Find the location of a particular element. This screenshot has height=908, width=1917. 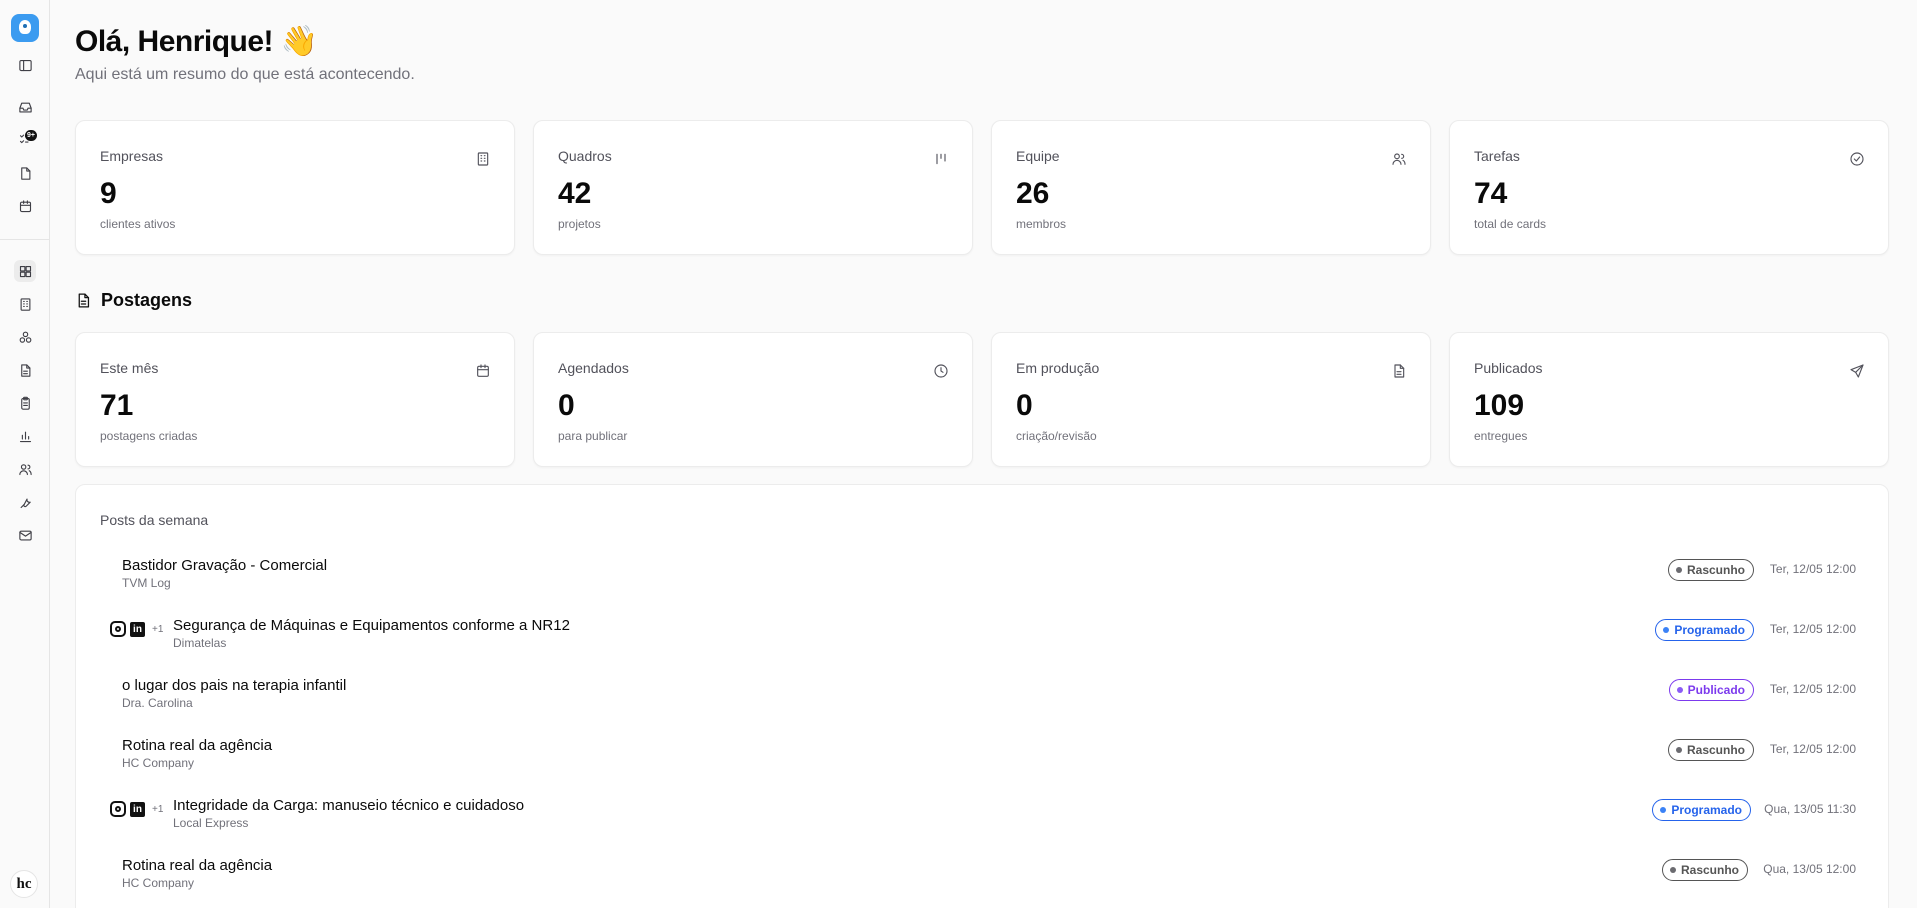

linkedin-icon: in is located at coordinates (137, 629).